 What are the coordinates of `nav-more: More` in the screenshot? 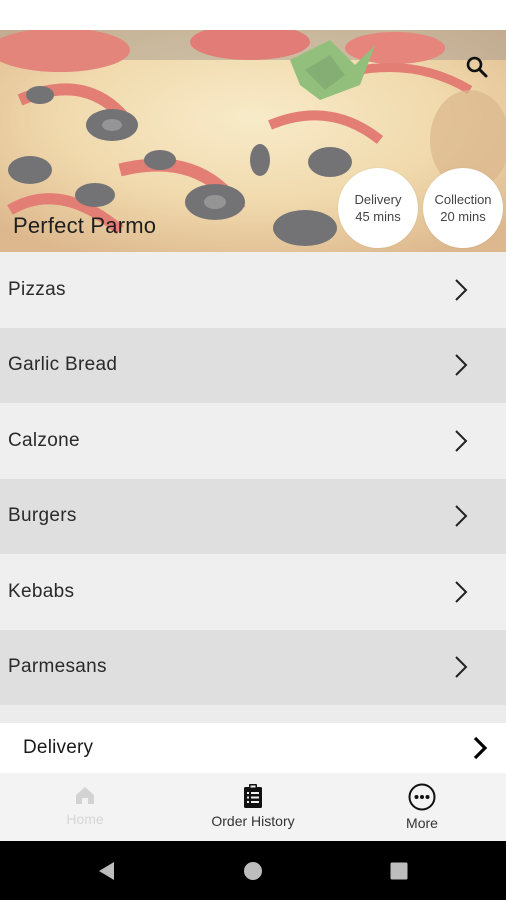 It's located at (422, 807).